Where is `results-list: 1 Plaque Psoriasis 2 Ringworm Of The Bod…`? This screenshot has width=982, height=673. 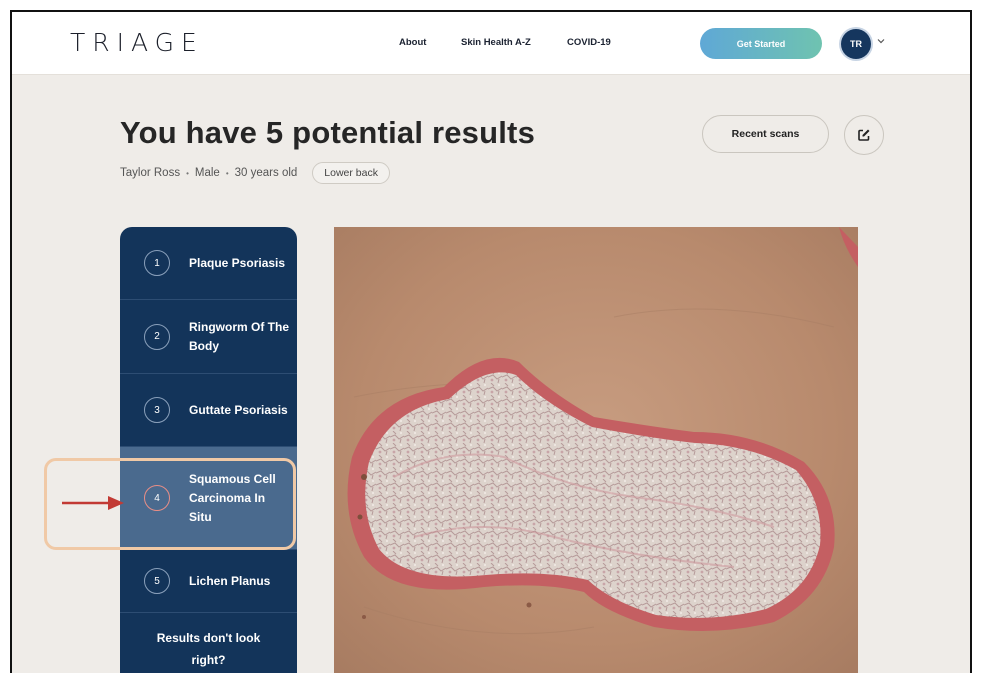 results-list: 1 Plaque Psoriasis 2 Ringworm Of The Bod… is located at coordinates (208, 450).